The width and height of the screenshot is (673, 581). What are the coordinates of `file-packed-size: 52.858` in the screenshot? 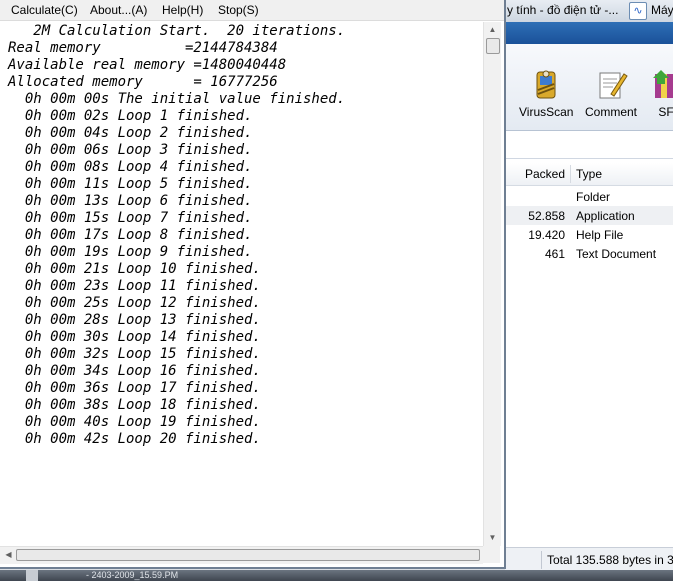 It's located at (546, 216).